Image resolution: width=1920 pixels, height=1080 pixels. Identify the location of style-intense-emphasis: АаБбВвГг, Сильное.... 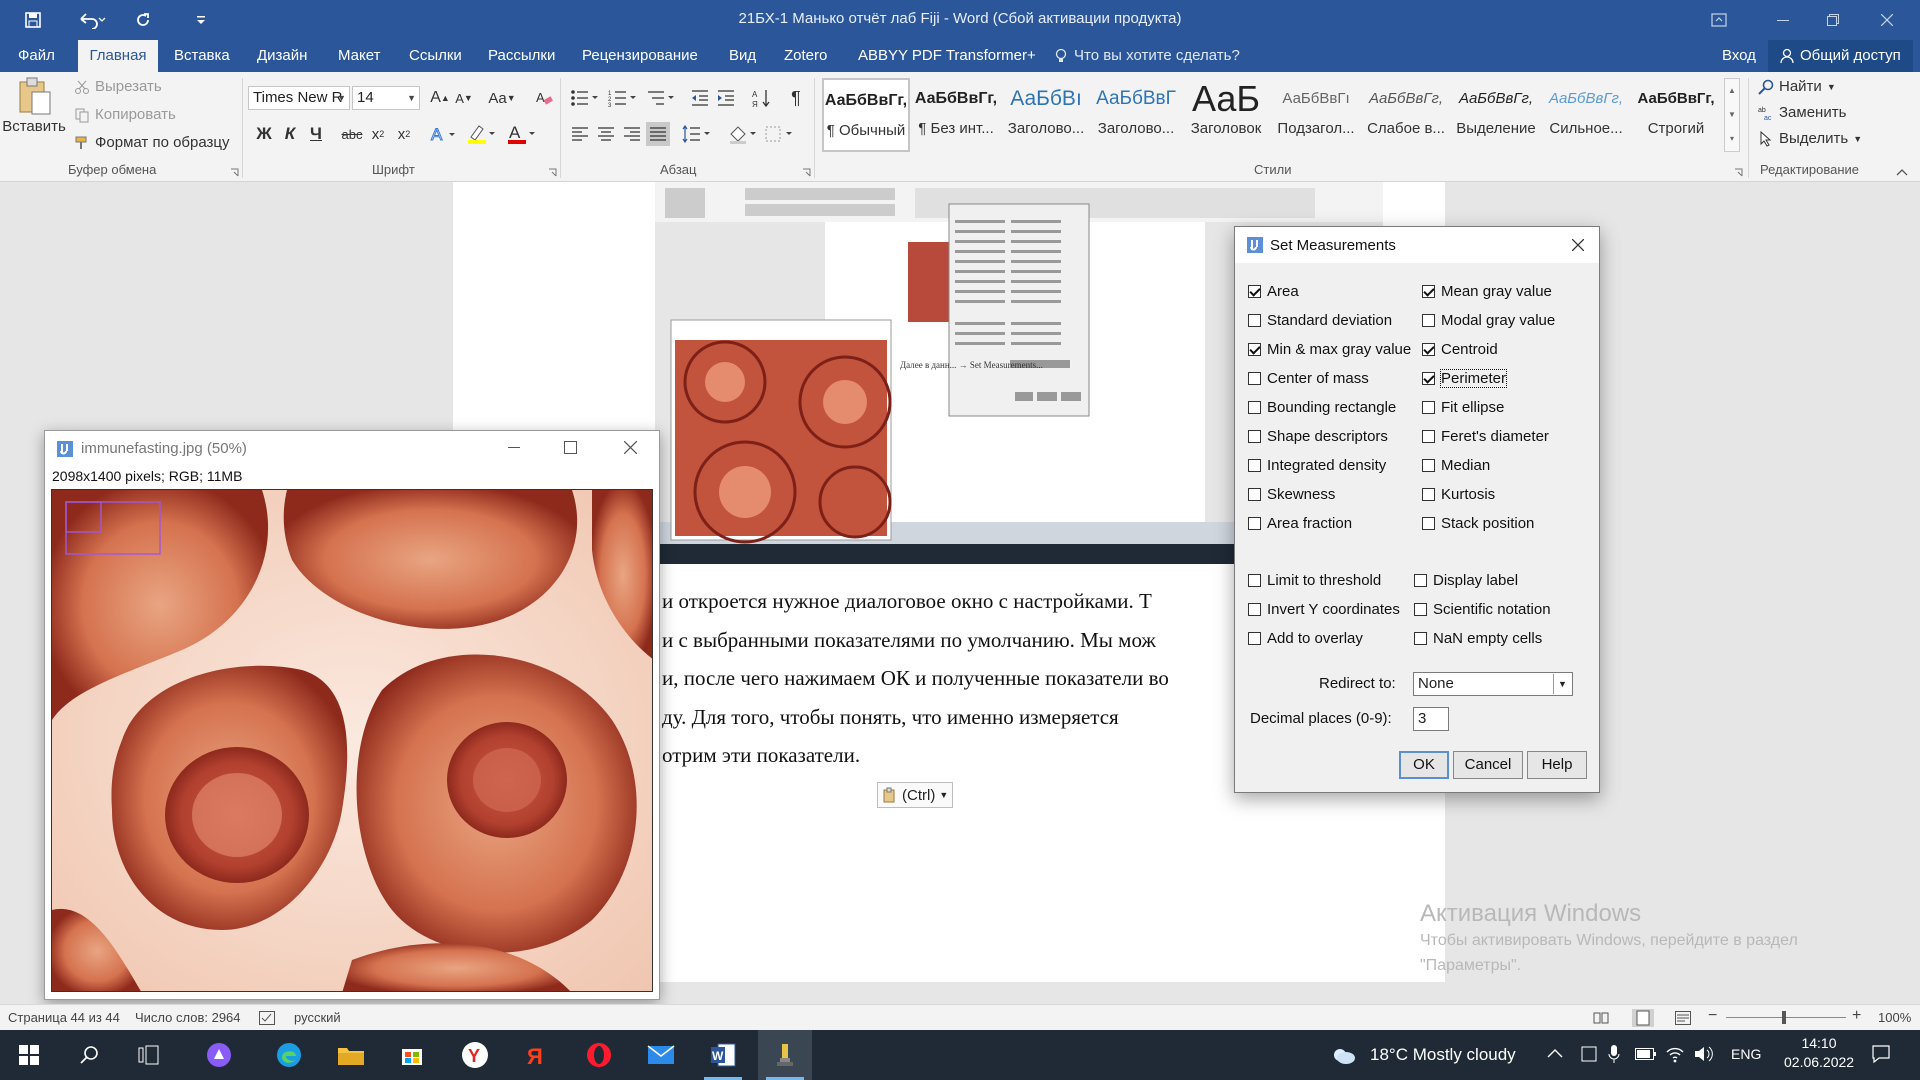
(1586, 115).